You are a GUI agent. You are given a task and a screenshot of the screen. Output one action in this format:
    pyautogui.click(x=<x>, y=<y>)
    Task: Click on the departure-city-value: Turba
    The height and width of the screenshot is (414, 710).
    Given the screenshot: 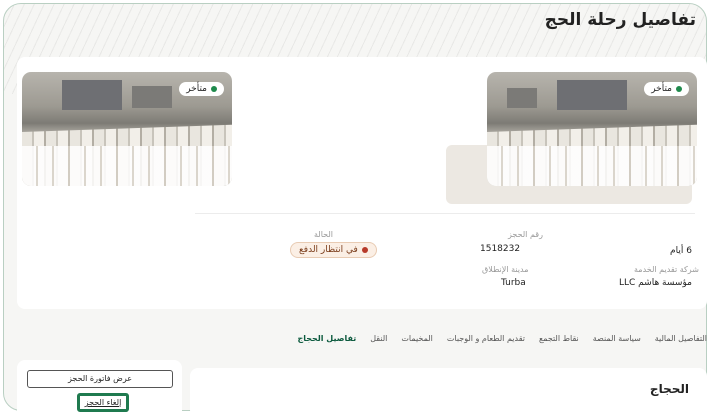 What is the action you would take?
    pyautogui.click(x=513, y=283)
    